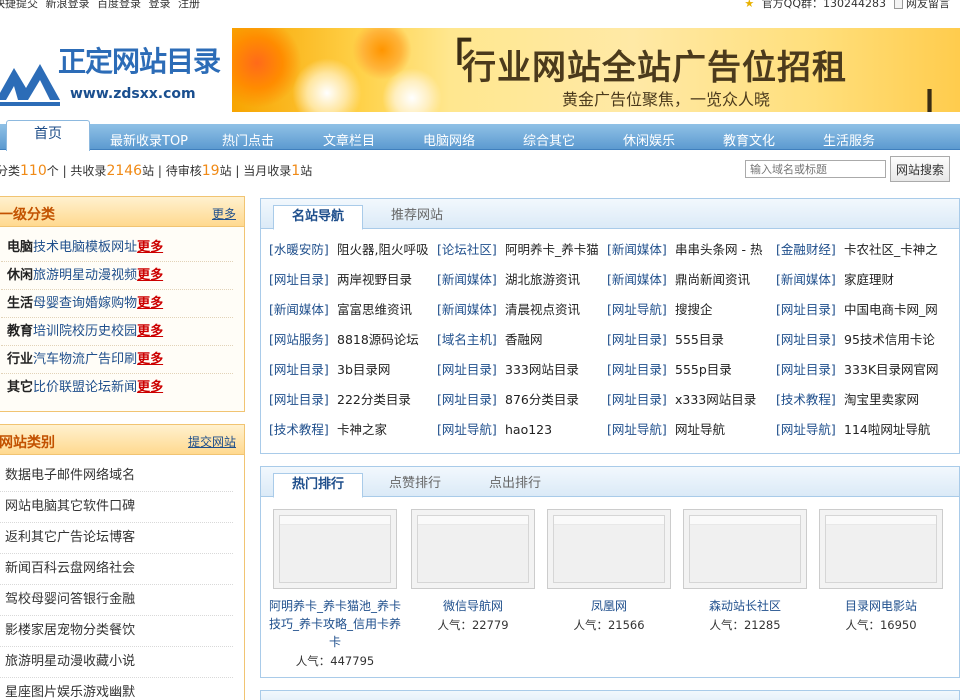  I want to click on site-category-tag: [金融财经], so click(806, 250).